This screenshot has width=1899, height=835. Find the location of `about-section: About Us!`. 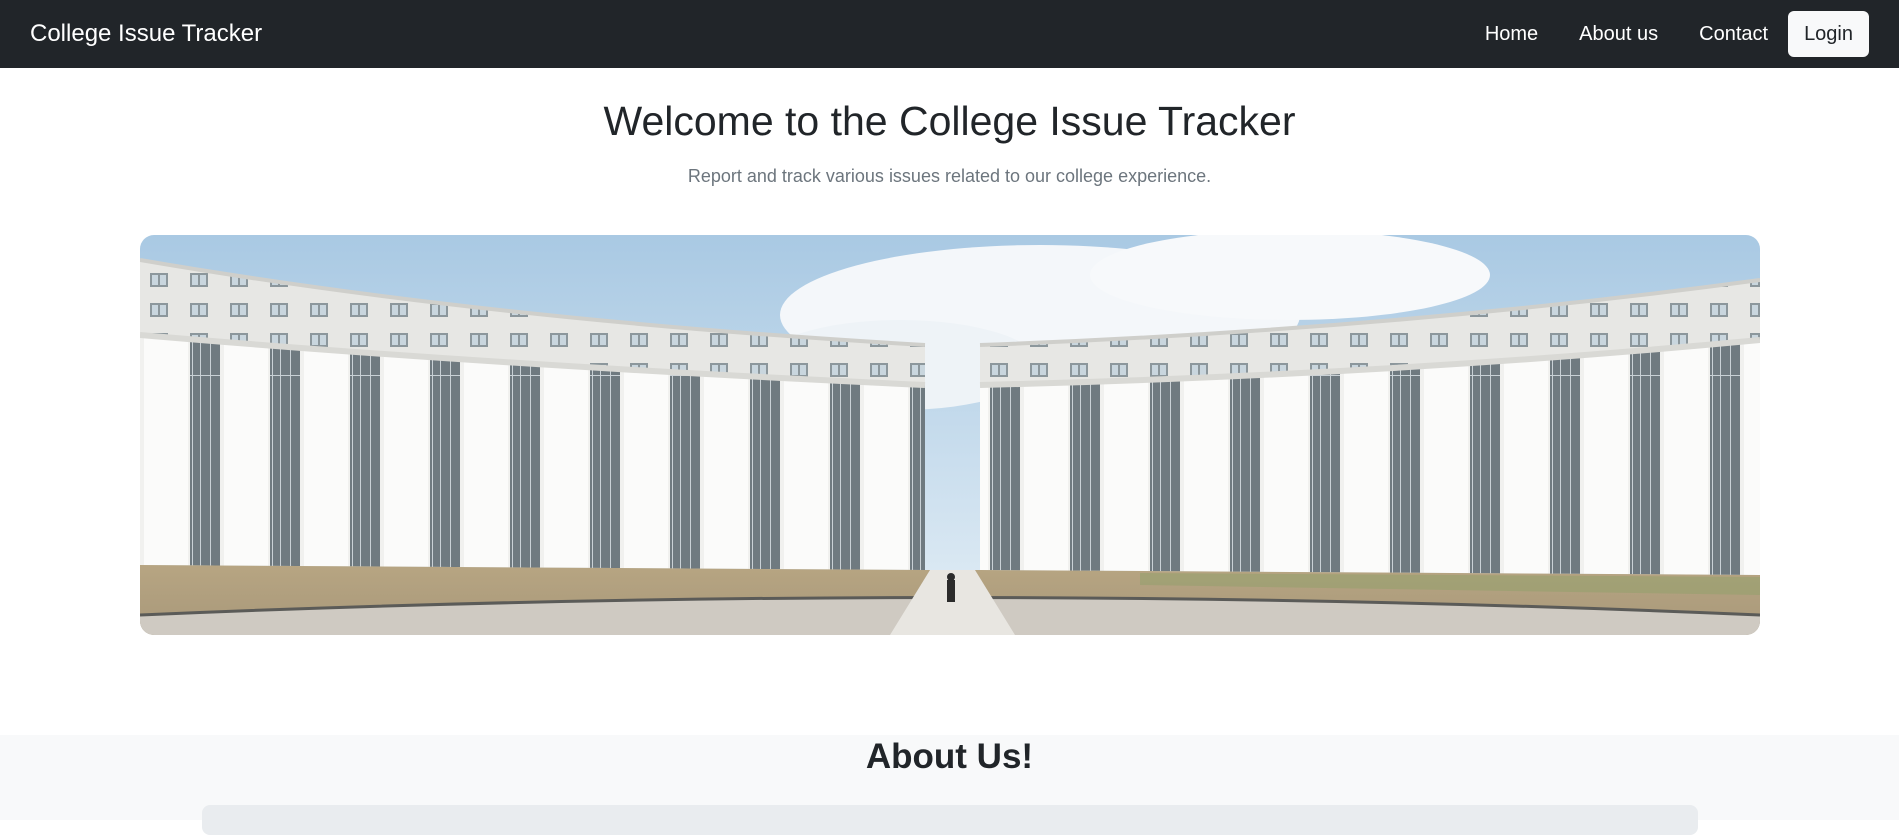

about-section: About Us! is located at coordinates (949, 785).